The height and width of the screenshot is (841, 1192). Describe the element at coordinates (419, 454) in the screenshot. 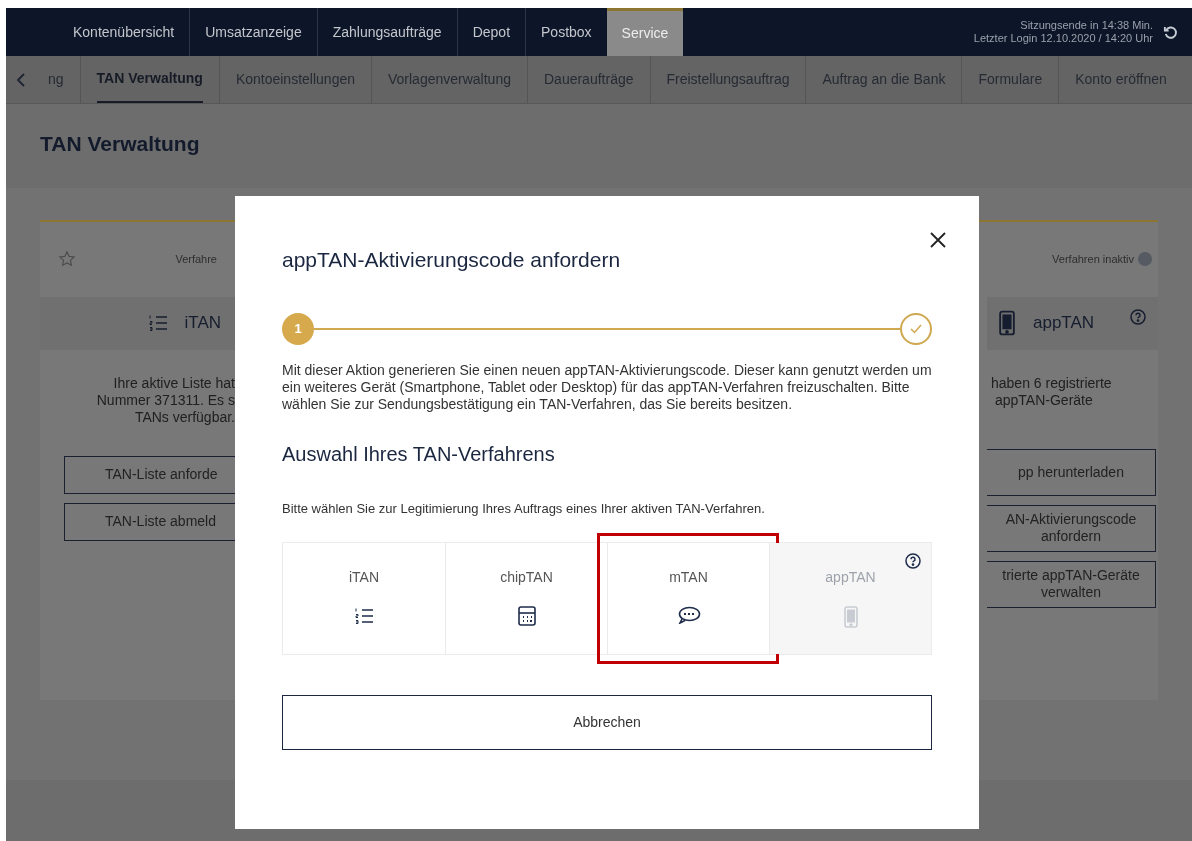

I see `section-heading: Auswahl Ihres TAN-Verfahrens` at that location.